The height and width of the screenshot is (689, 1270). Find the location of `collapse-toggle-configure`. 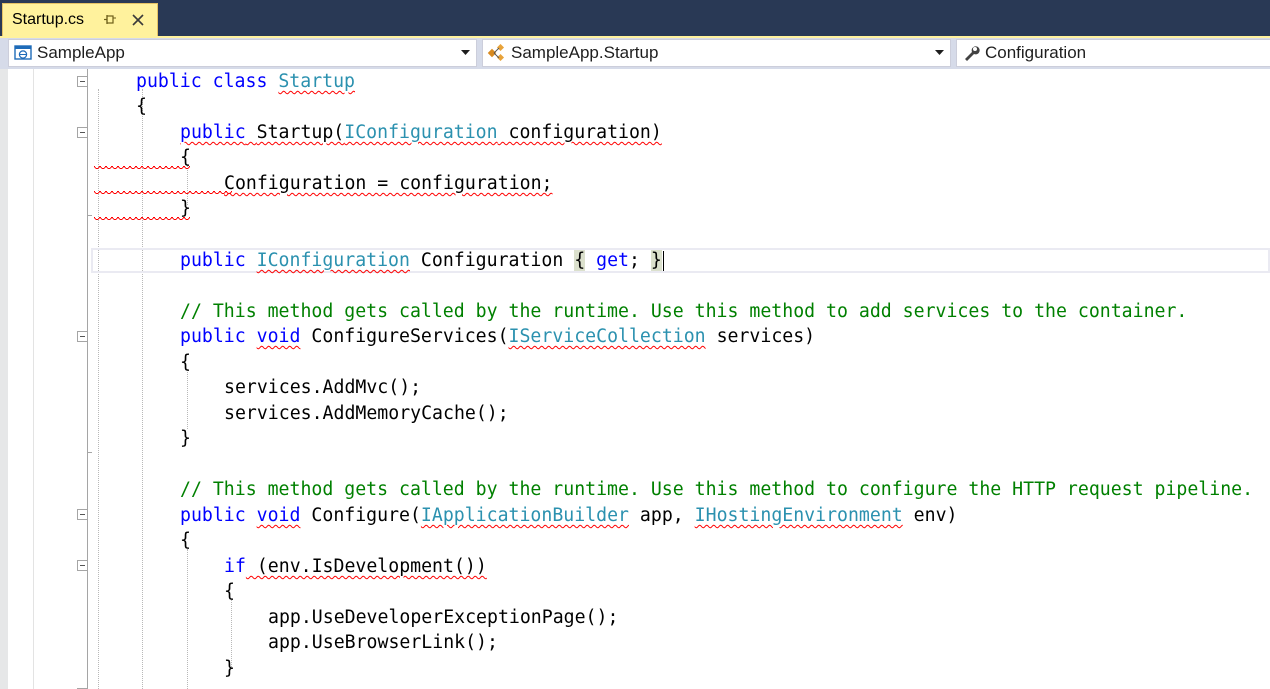

collapse-toggle-configure is located at coordinates (82, 514).